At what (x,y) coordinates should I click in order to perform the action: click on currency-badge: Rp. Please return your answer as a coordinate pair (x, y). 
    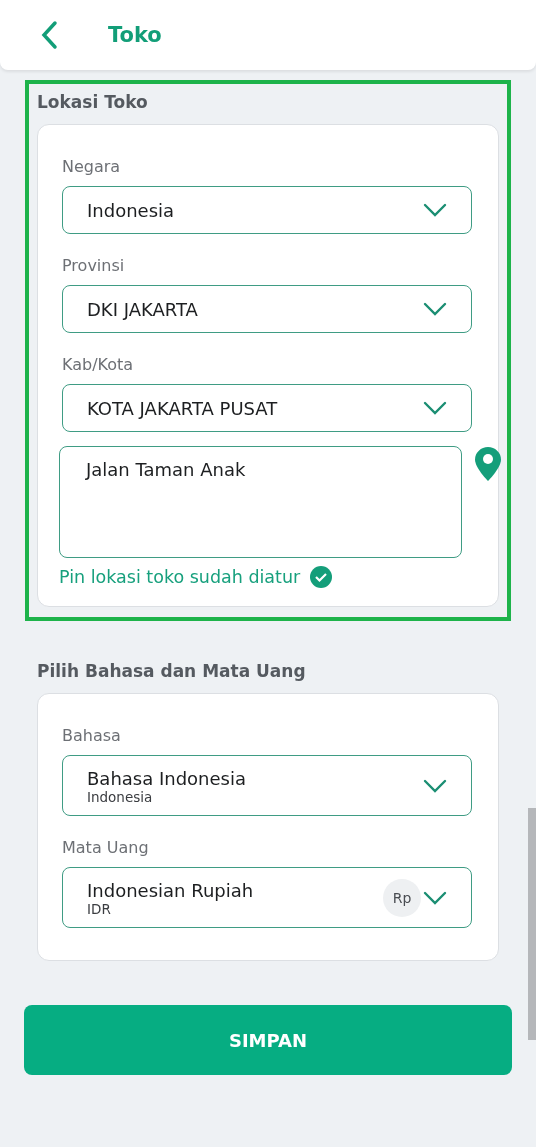
    Looking at the image, I should click on (402, 897).